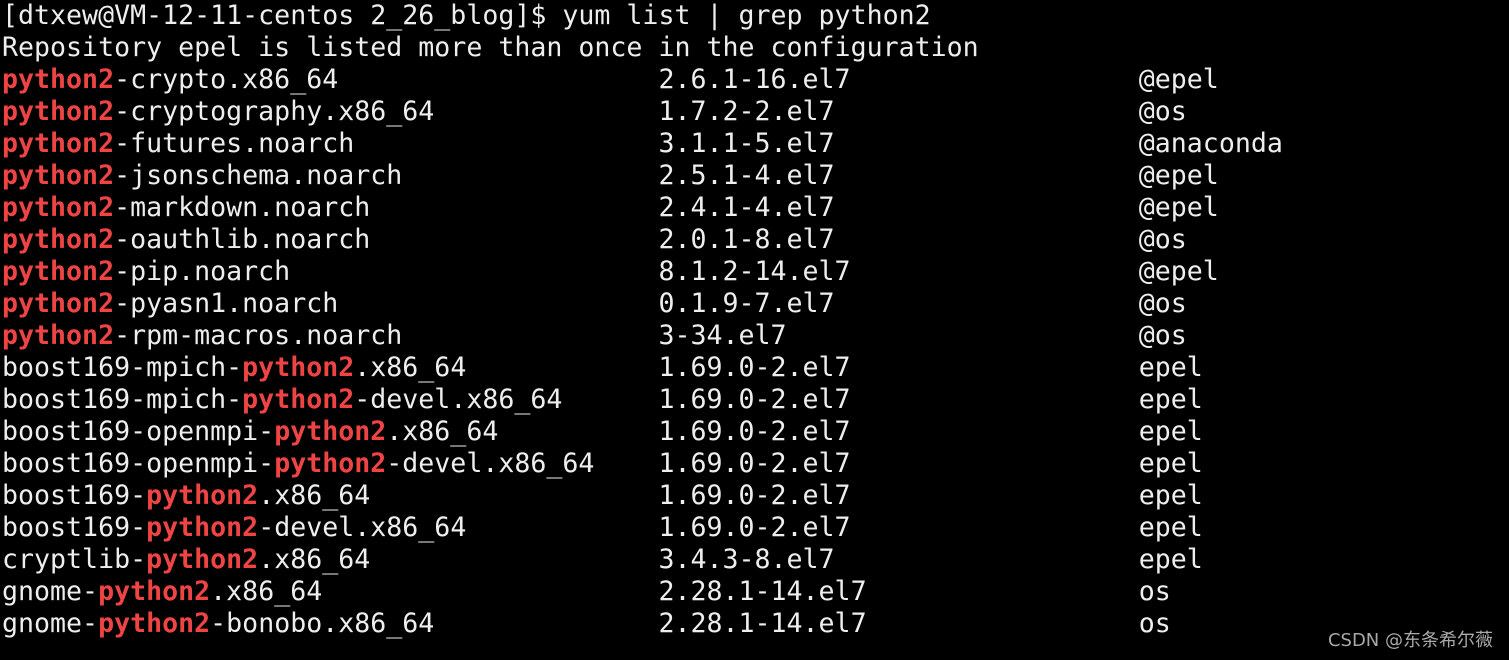  Describe the element at coordinates (162, 592) in the screenshot. I see `package-name: gnome-python2.x86_64` at that location.